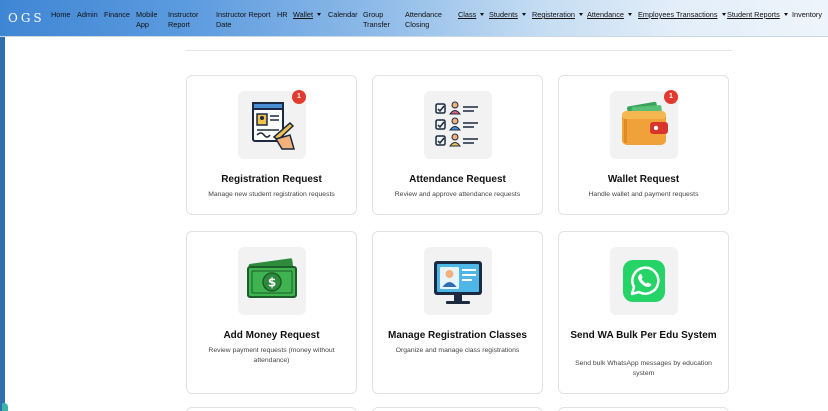 The width and height of the screenshot is (828, 411). I want to click on card-description: Handle wallet and payment requests, so click(643, 194).